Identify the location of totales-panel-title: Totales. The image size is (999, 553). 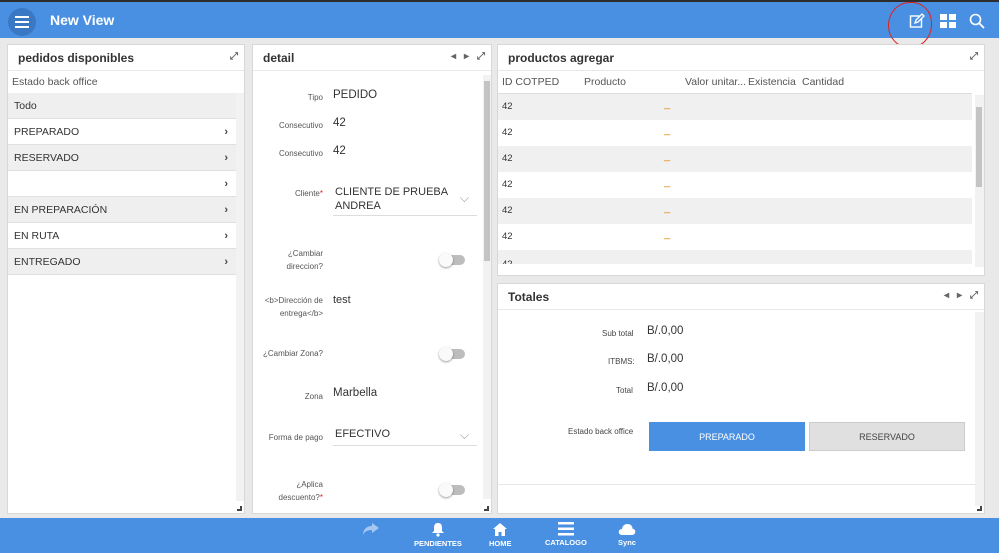
(529, 296).